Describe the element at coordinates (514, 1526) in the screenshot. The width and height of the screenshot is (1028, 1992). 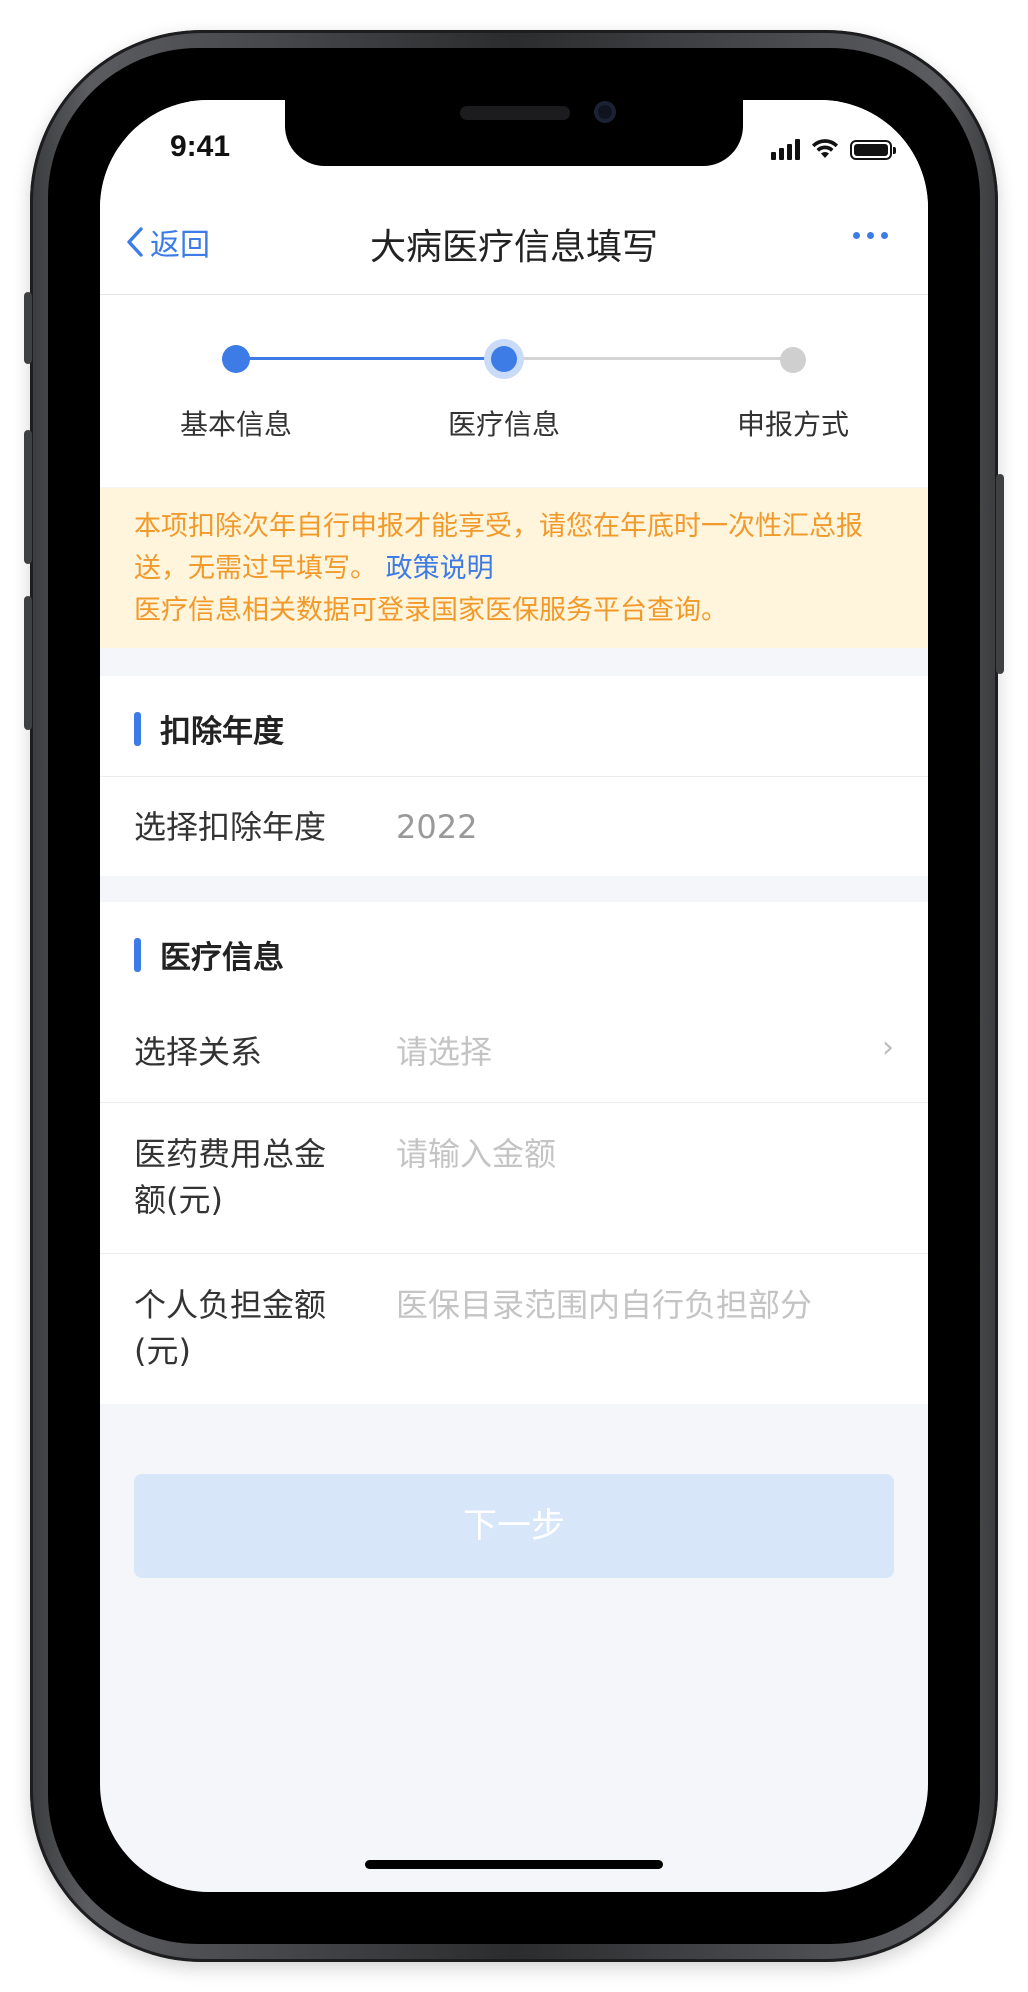
I see `next-button: 下一步` at that location.